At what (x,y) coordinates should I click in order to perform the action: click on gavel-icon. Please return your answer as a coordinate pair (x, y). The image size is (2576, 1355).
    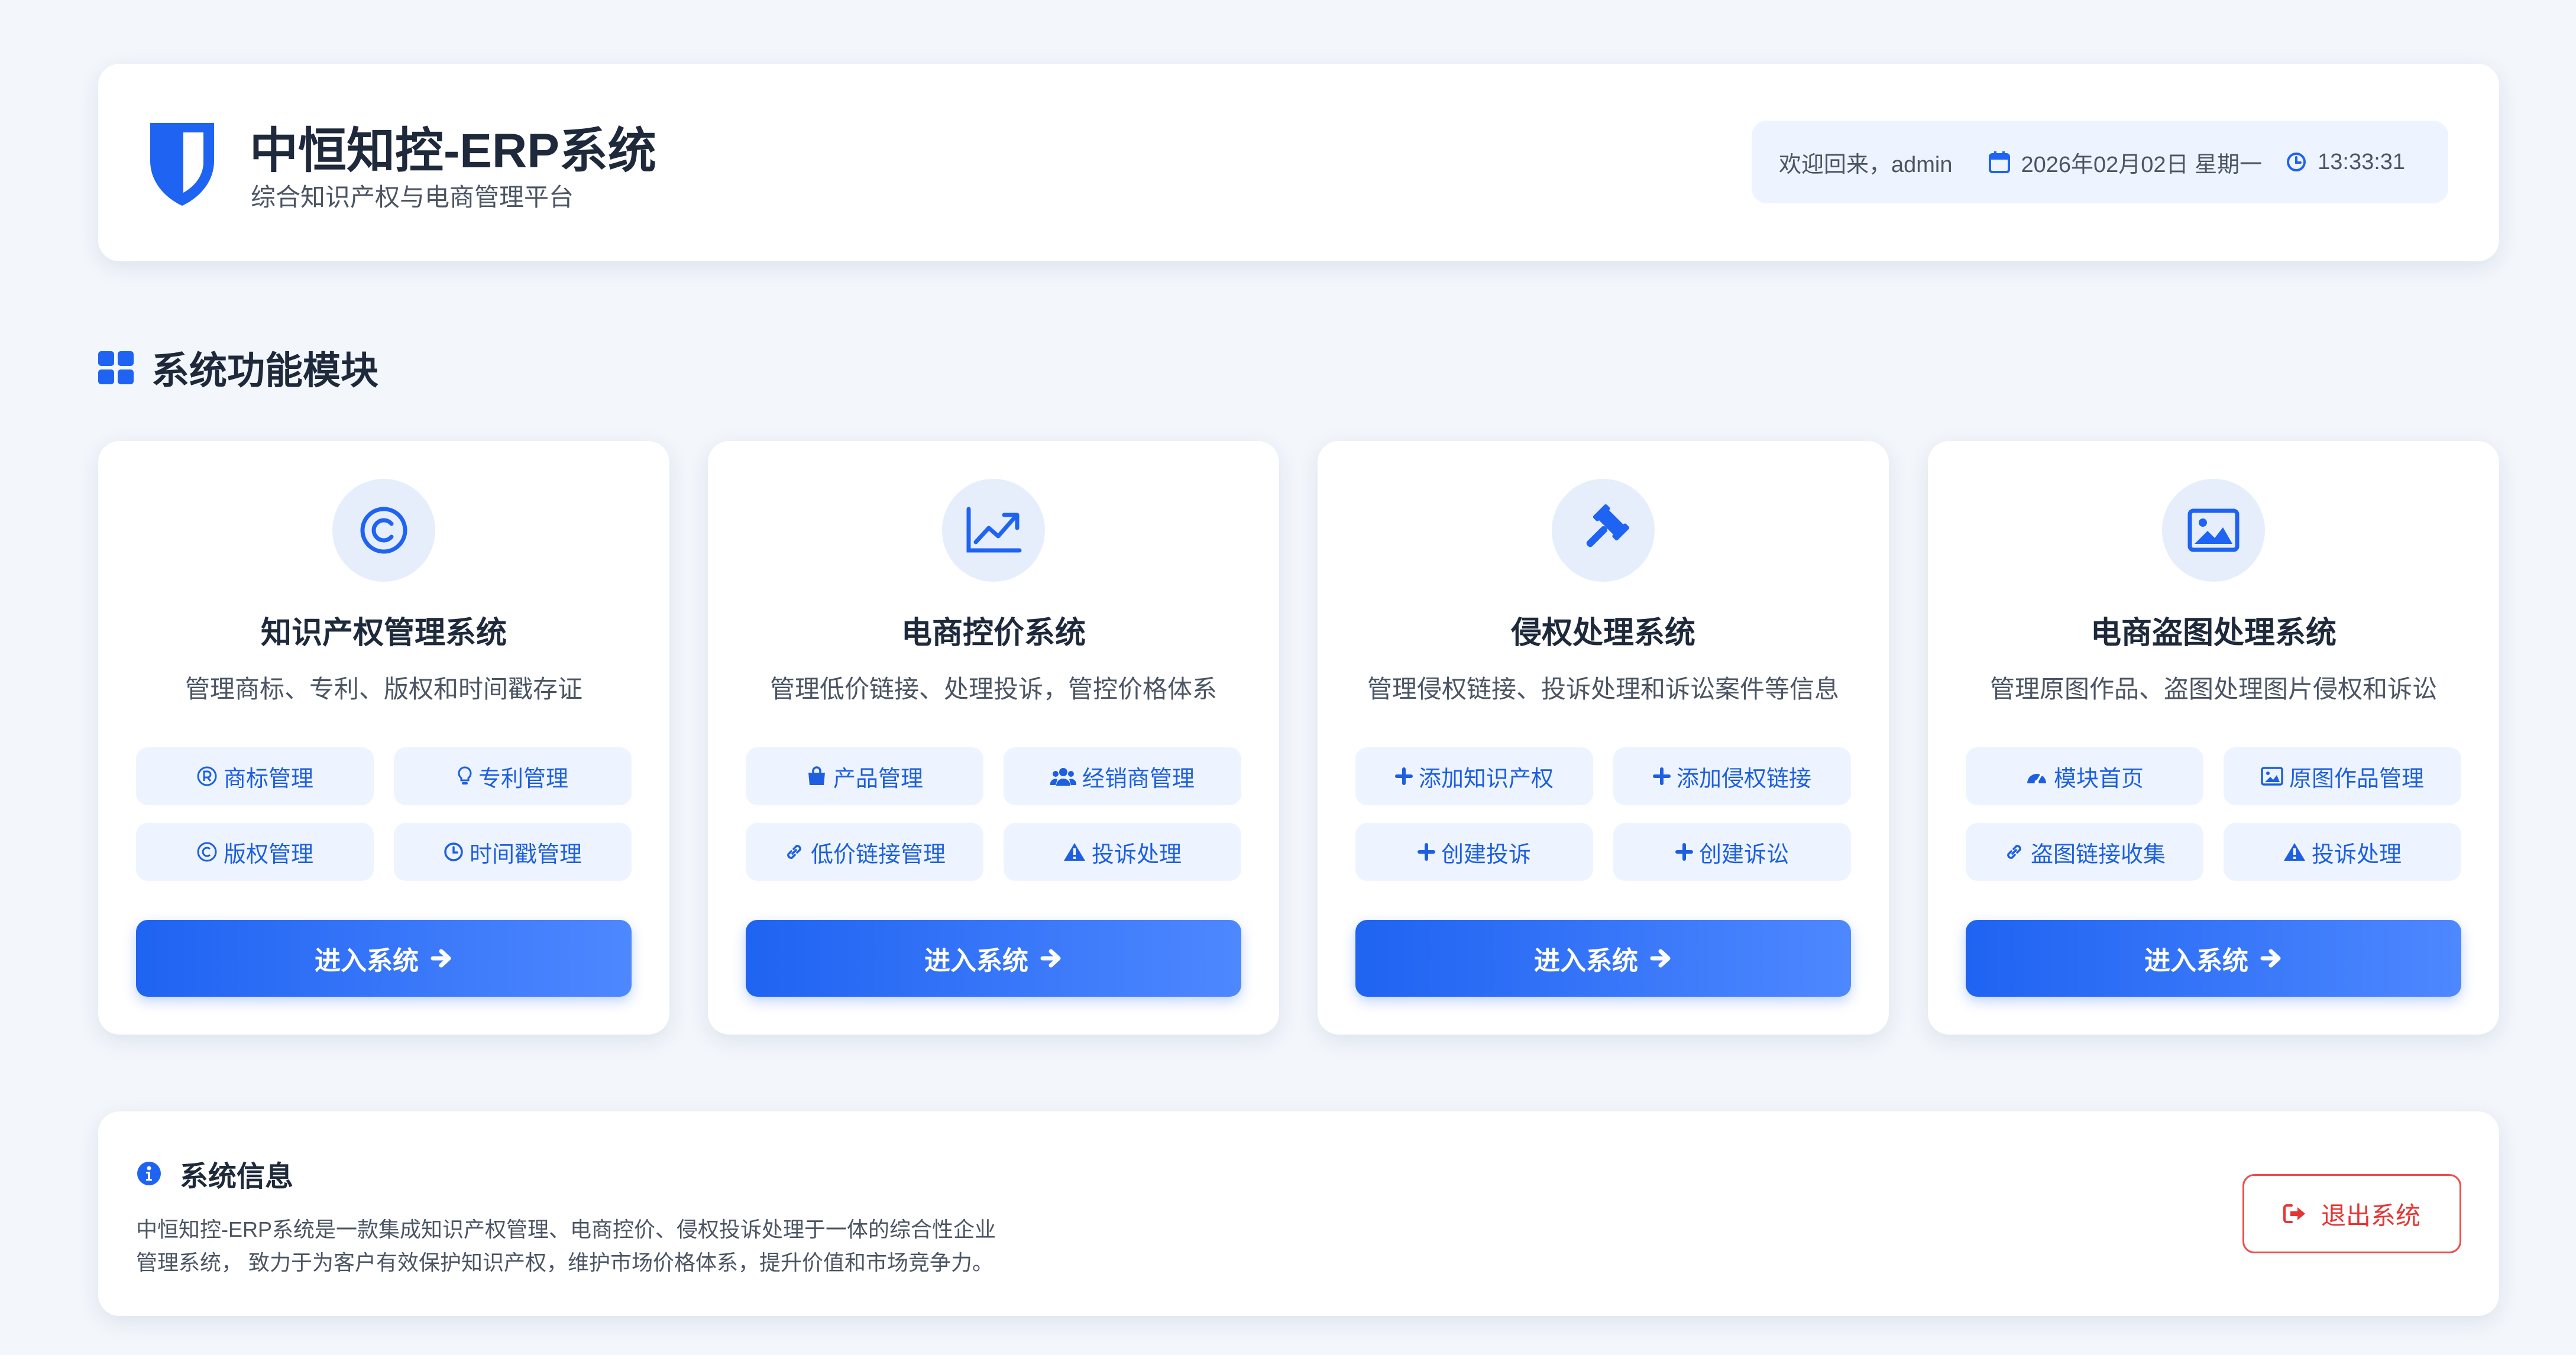
    Looking at the image, I should click on (1608, 525).